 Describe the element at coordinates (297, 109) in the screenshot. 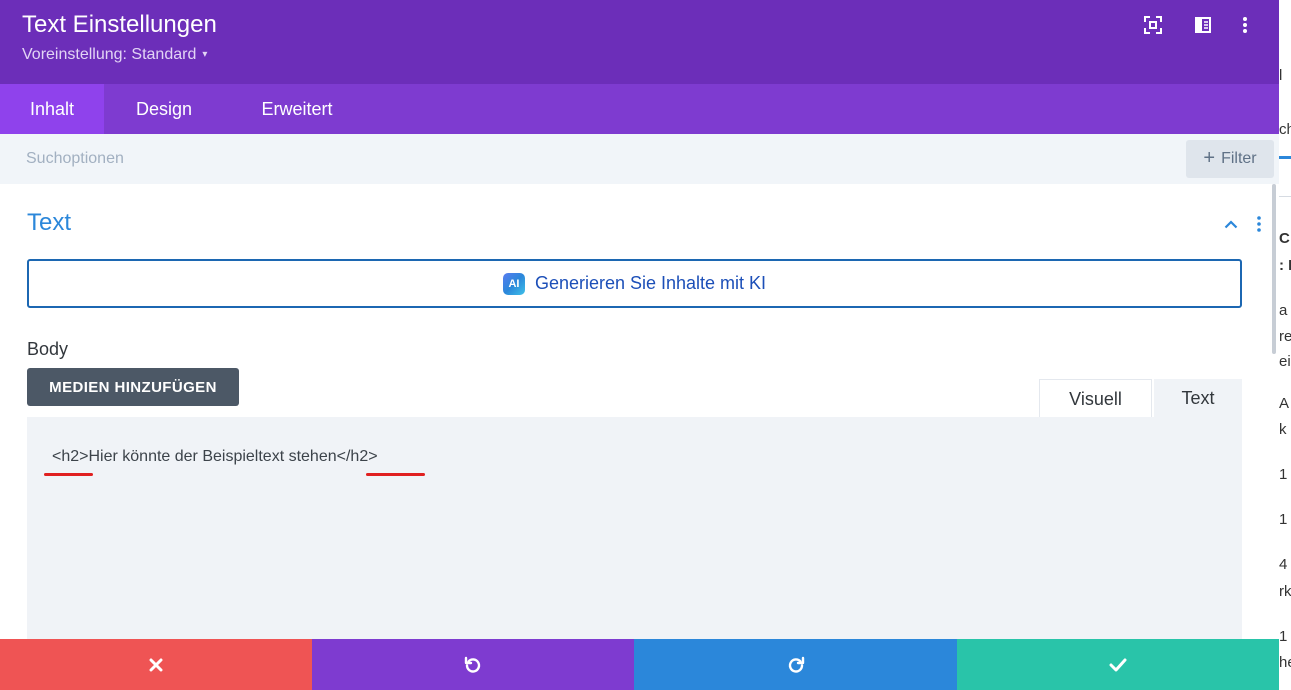

I see `tab-erweitert: Erweitert` at that location.